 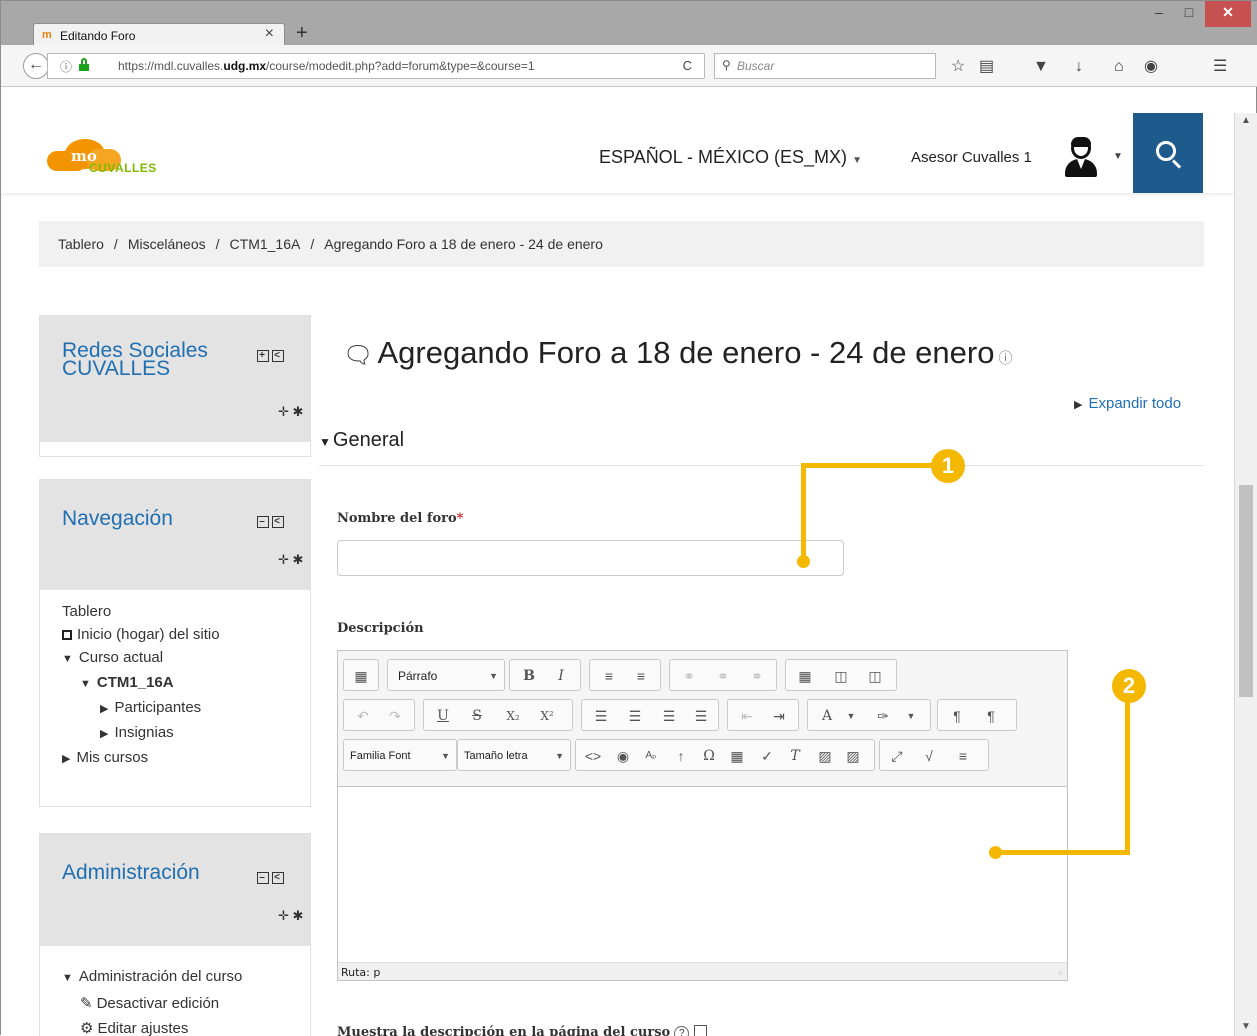 I want to click on logo-text: CUVALLES, so click(x=123, y=168).